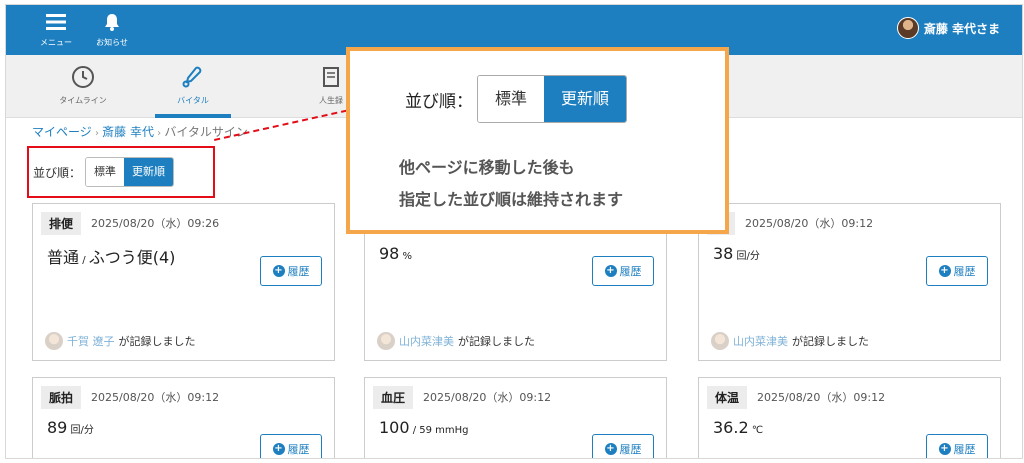 The height and width of the screenshot is (463, 1024). What do you see at coordinates (83, 77) in the screenshot?
I see `clock-icon` at bounding box center [83, 77].